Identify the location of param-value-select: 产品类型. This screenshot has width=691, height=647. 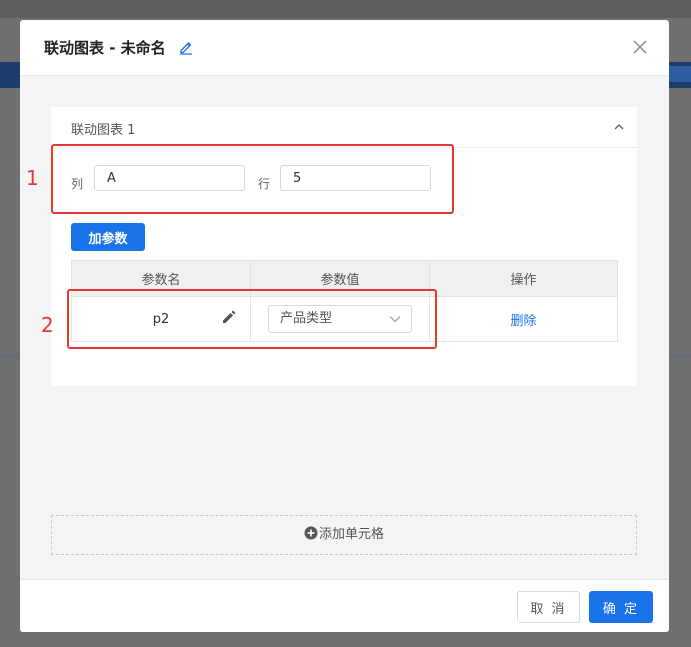
(340, 319).